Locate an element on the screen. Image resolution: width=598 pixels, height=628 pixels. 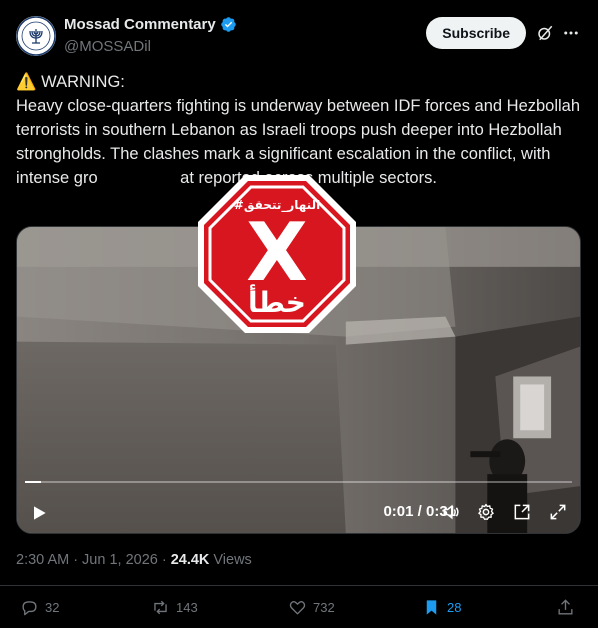
reply-count: 32 is located at coordinates (52, 607).